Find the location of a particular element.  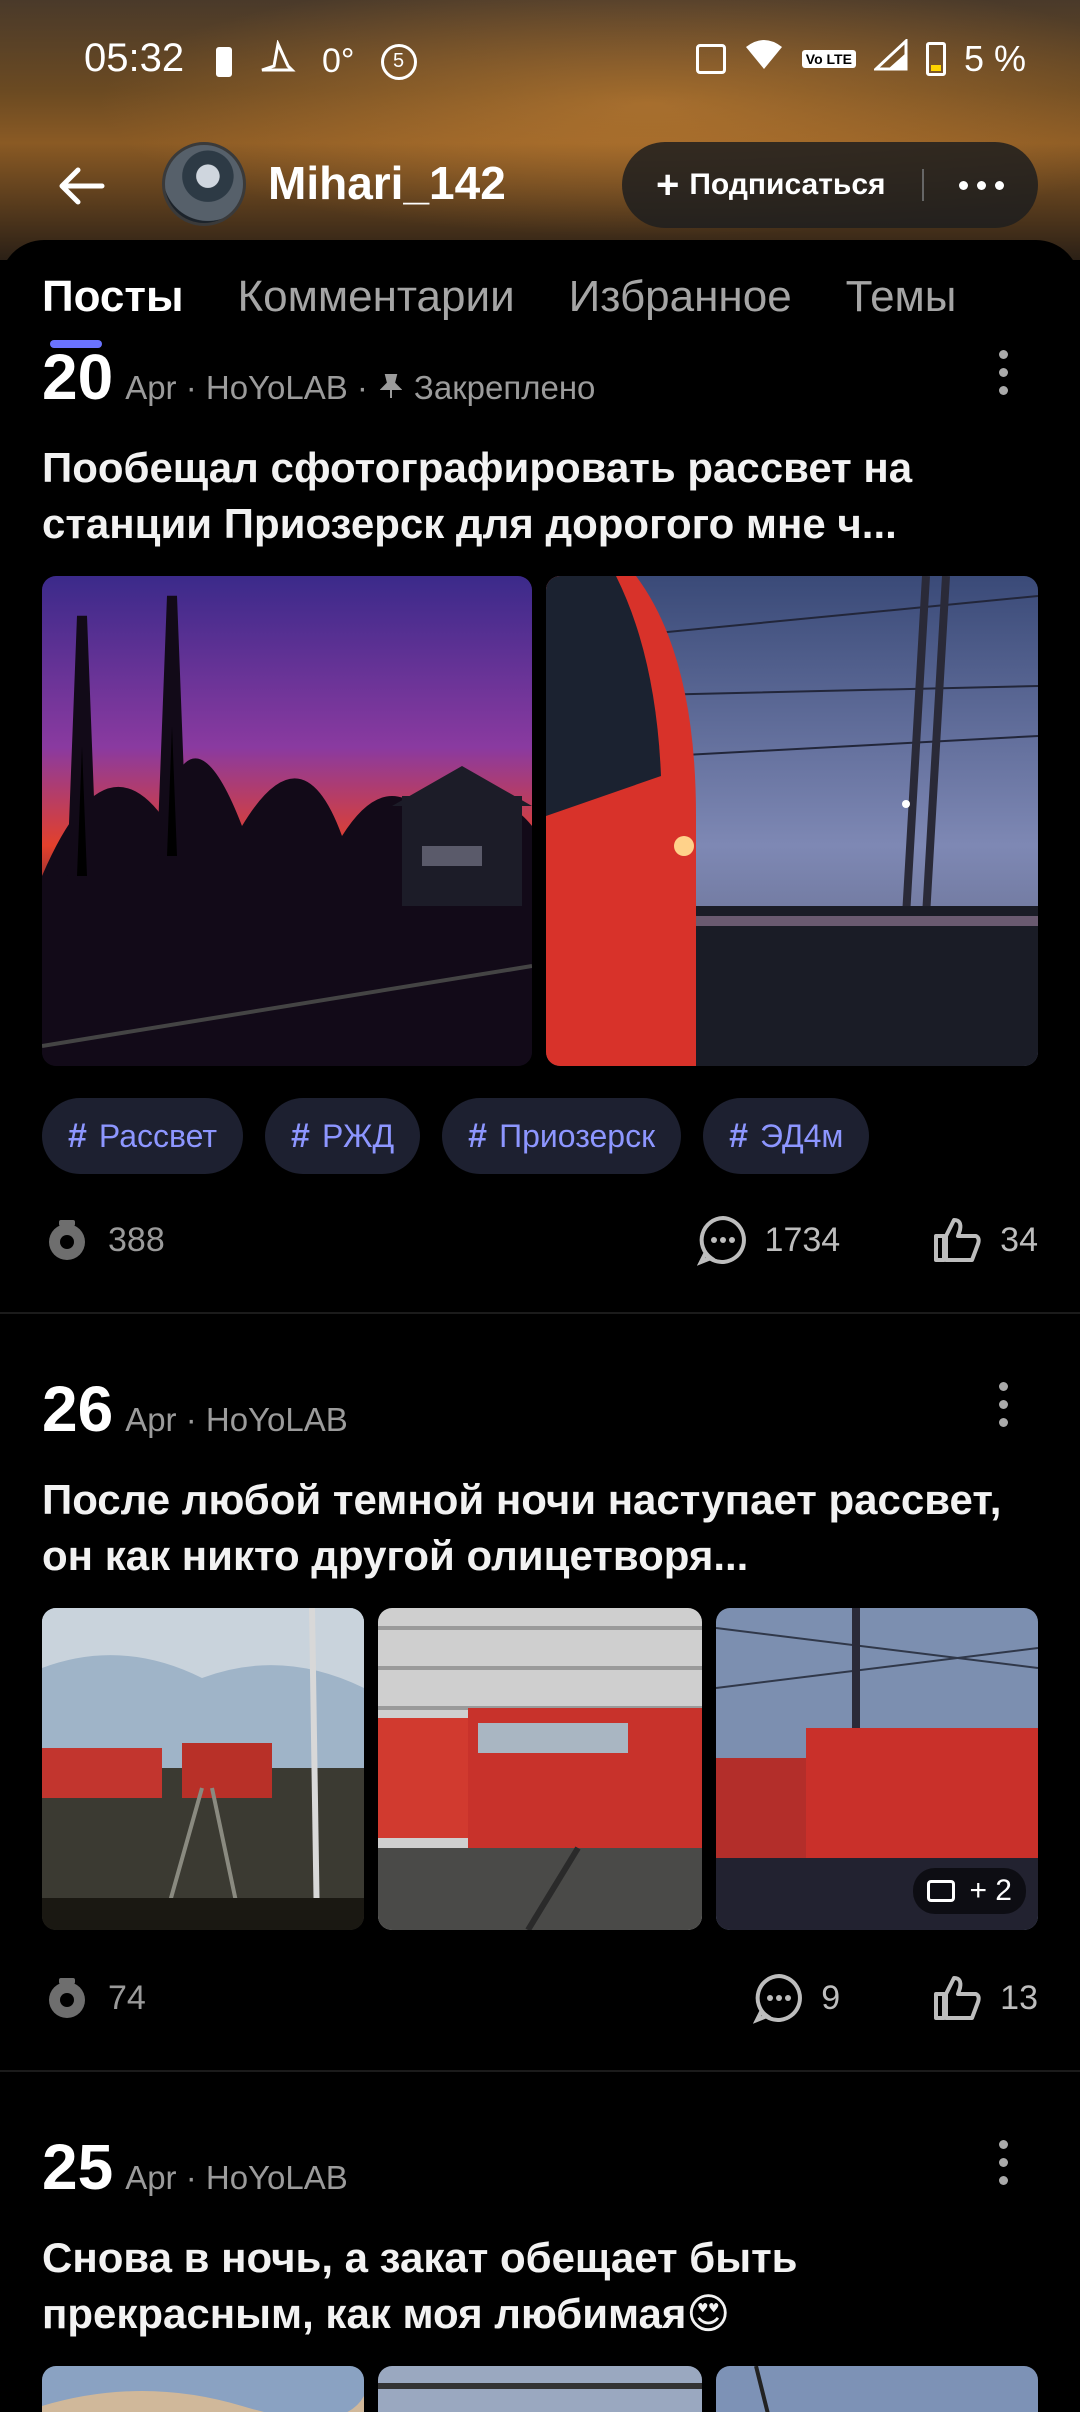

signal-icon is located at coordinates (890, 58).